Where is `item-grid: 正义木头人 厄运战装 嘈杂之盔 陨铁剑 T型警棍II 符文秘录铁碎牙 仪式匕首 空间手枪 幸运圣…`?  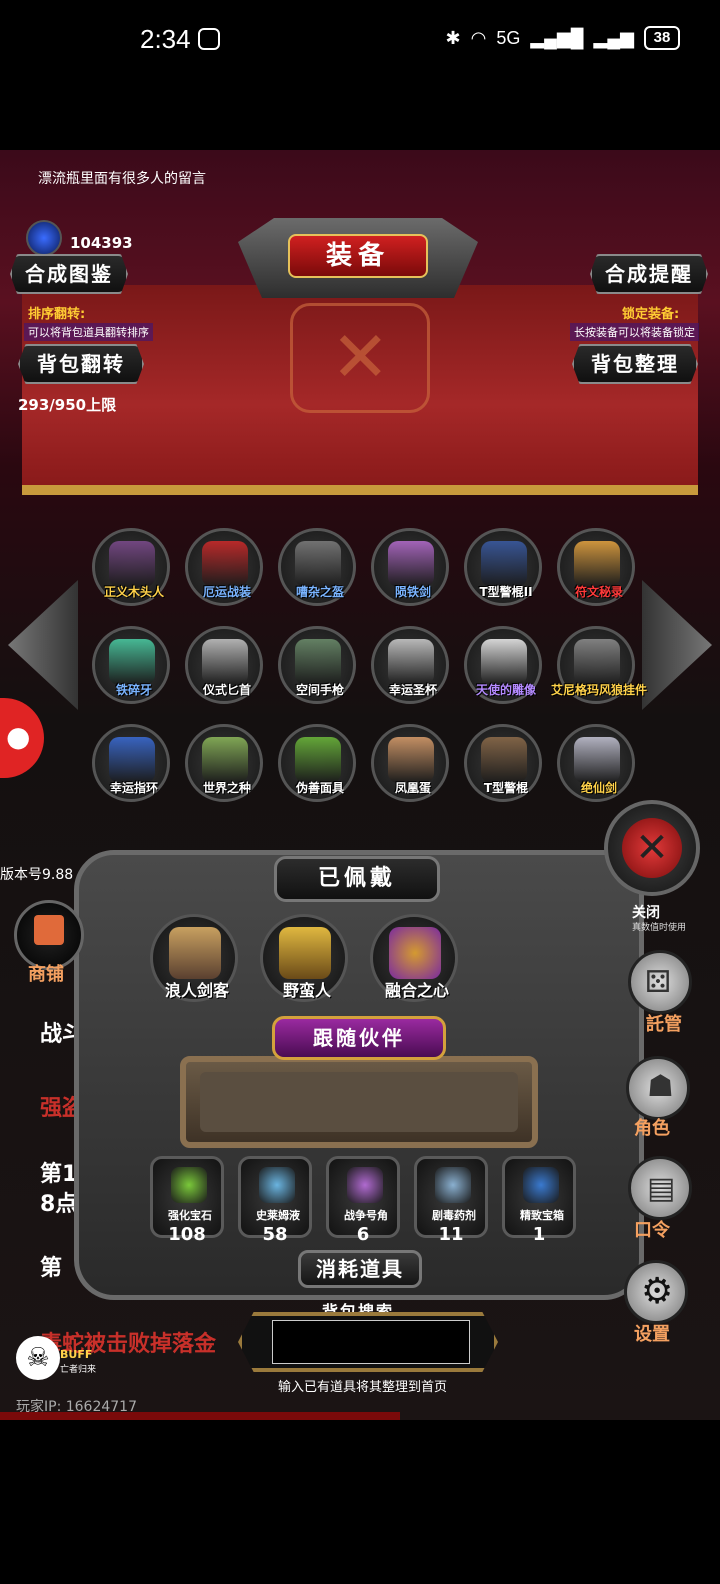
item-grid: 正义木头人 厄运战装 嘈杂之盔 陨铁剑 T型警棍II 符文秘录铁碎牙 仪式匕首 空间手枪 幸运圣… is located at coordinates (363, 660).